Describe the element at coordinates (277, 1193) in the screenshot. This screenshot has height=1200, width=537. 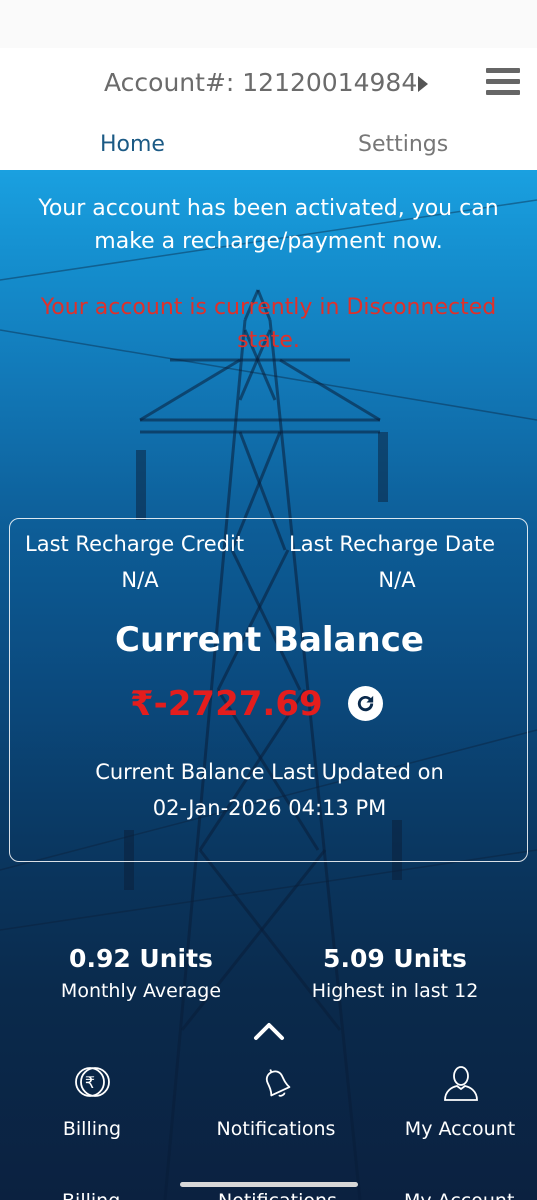
I see `peek-notifications-label: Notifications` at that location.